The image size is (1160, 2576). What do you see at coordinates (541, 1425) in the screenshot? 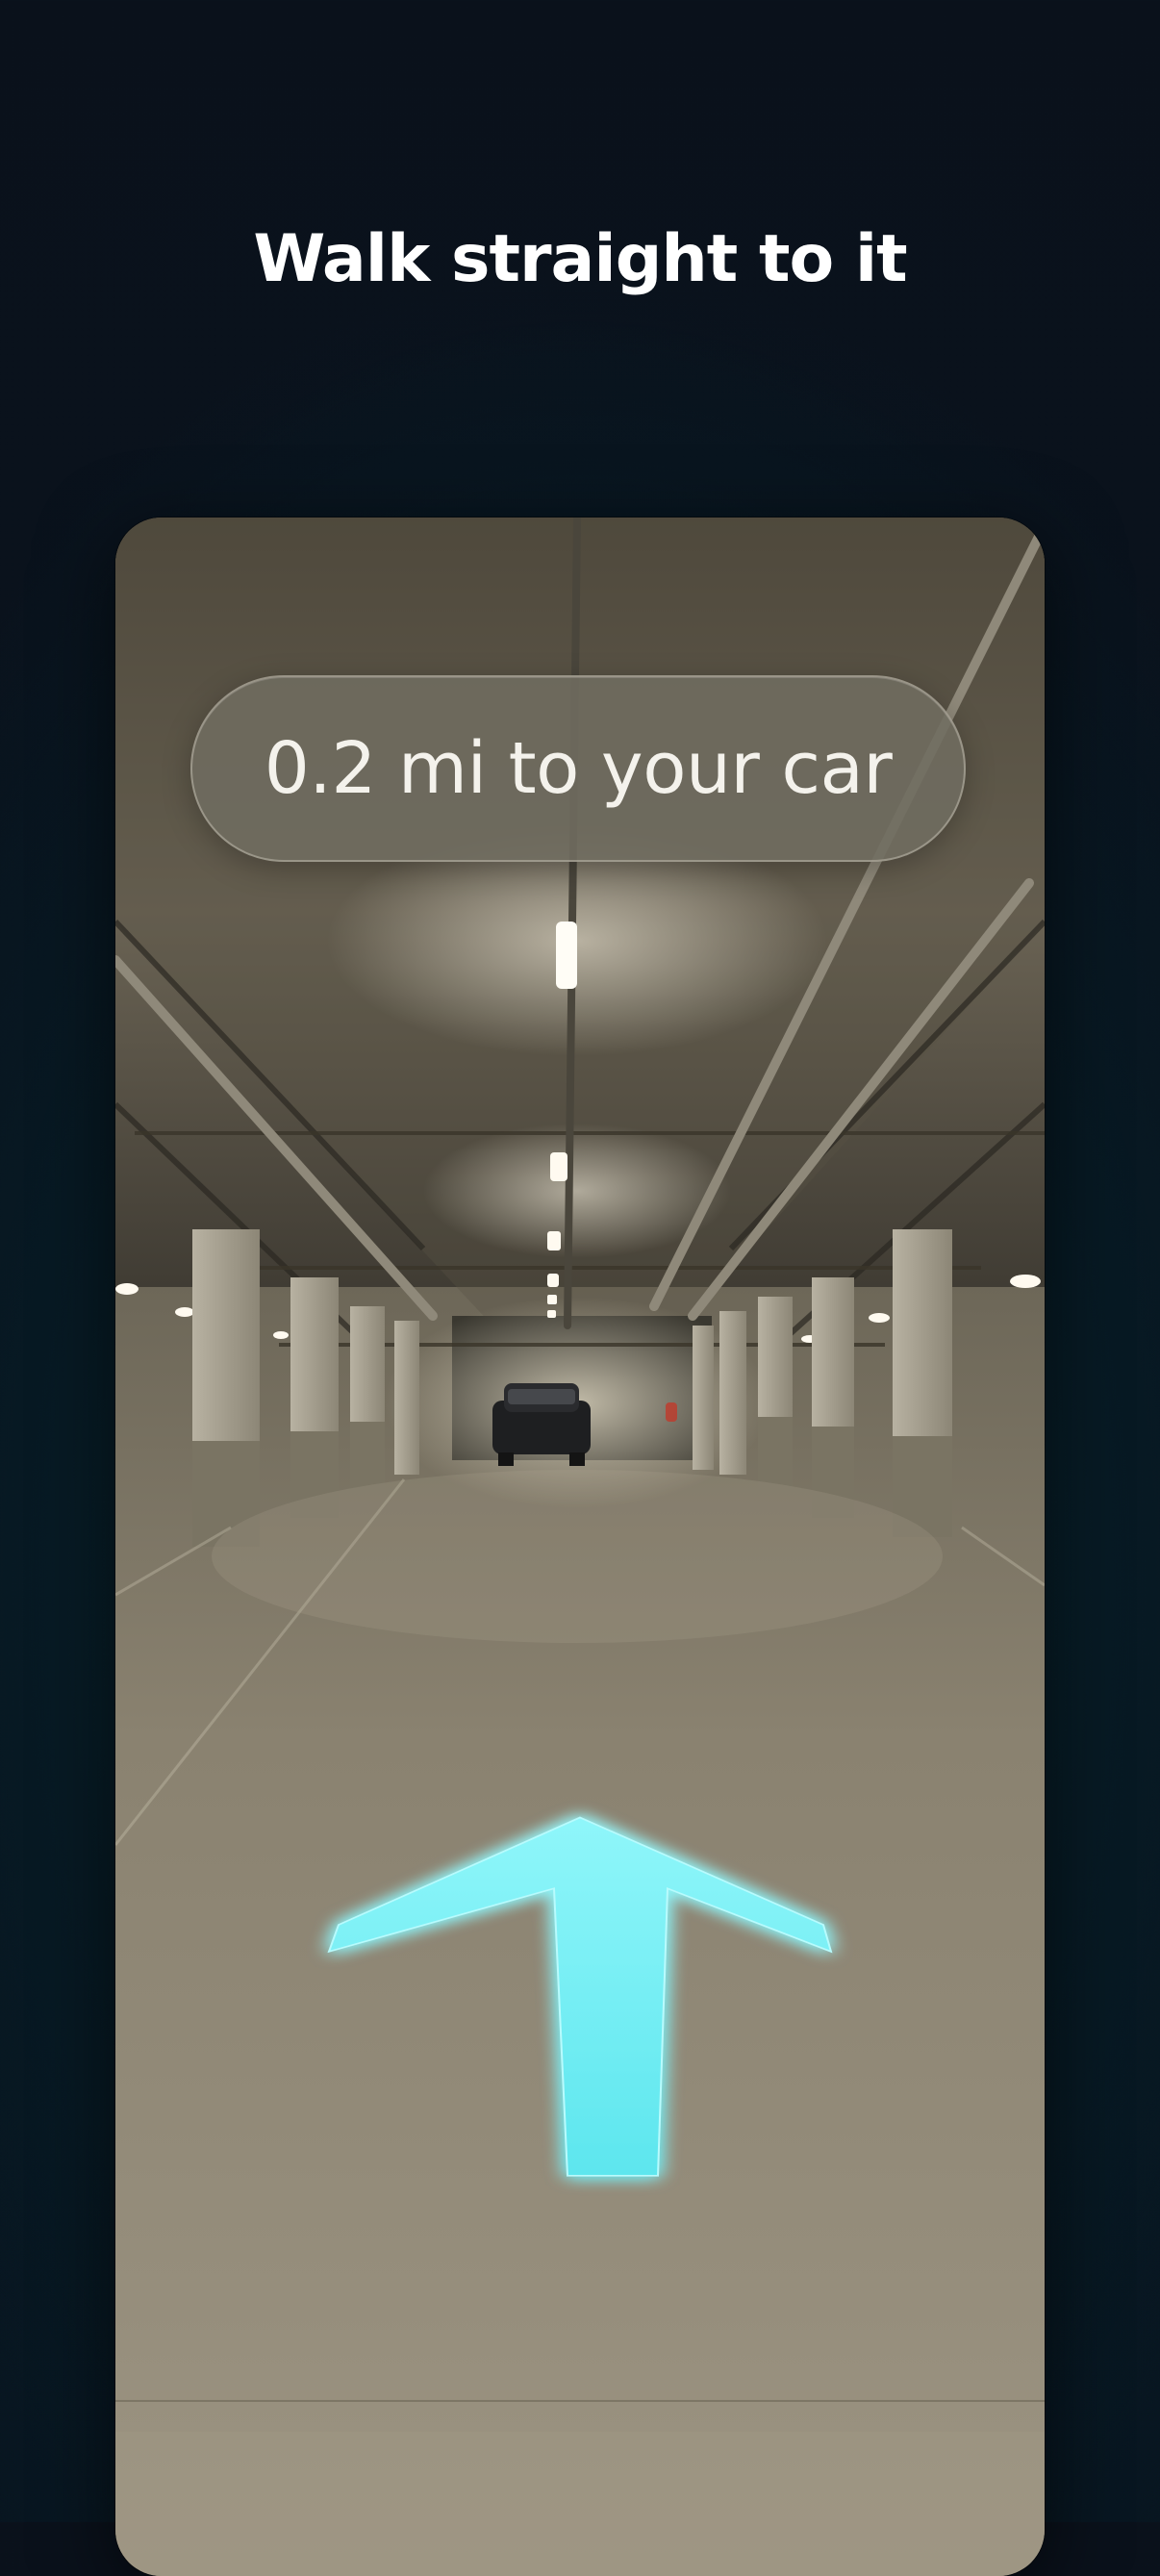
I see `parked-car` at bounding box center [541, 1425].